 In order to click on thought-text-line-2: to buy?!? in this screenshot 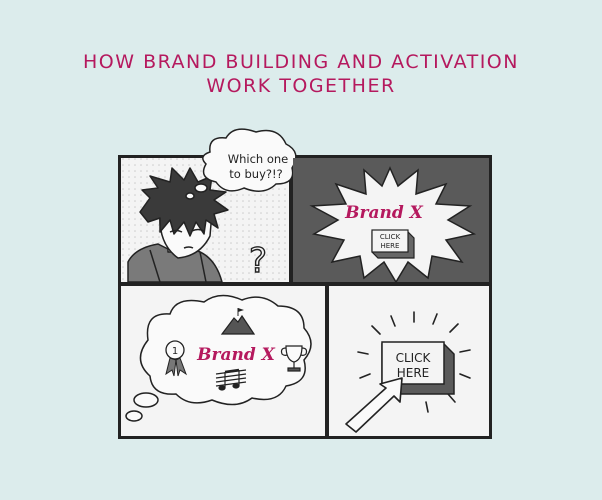, I will do `click(255, 174)`.